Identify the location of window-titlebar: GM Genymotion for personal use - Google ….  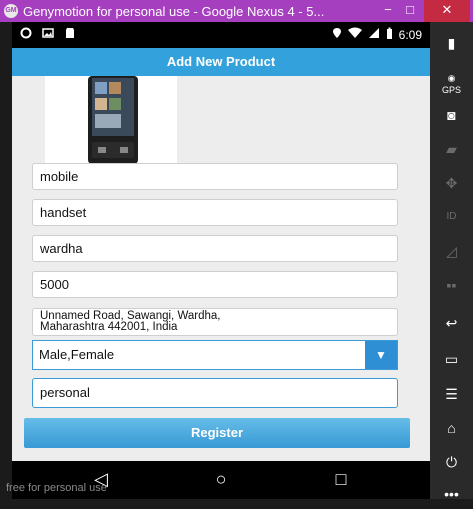
(236, 11).